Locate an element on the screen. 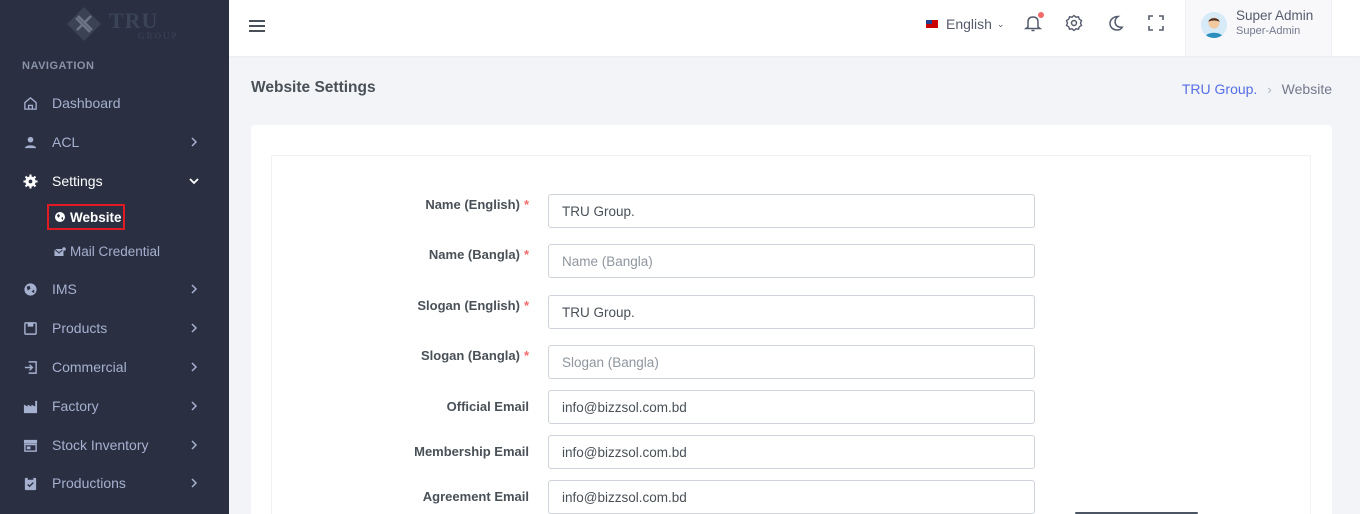  official-email-label: Official Email is located at coordinates (487, 406).